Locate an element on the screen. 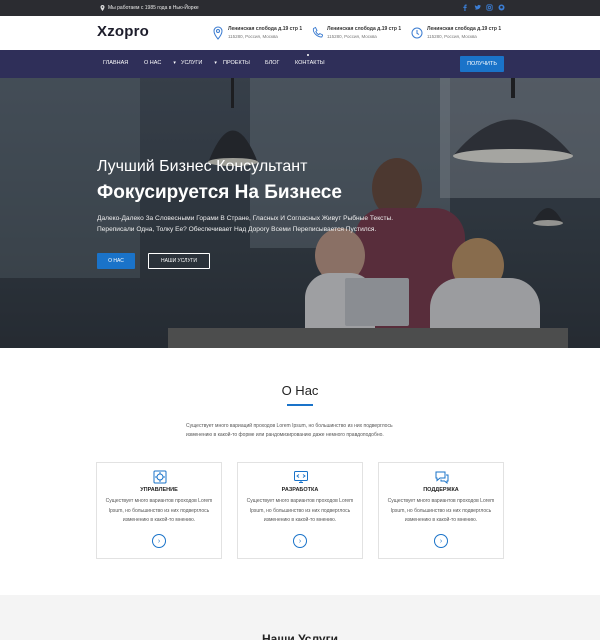 The image size is (600, 640). nav-item-label: Услуги is located at coordinates (192, 63).